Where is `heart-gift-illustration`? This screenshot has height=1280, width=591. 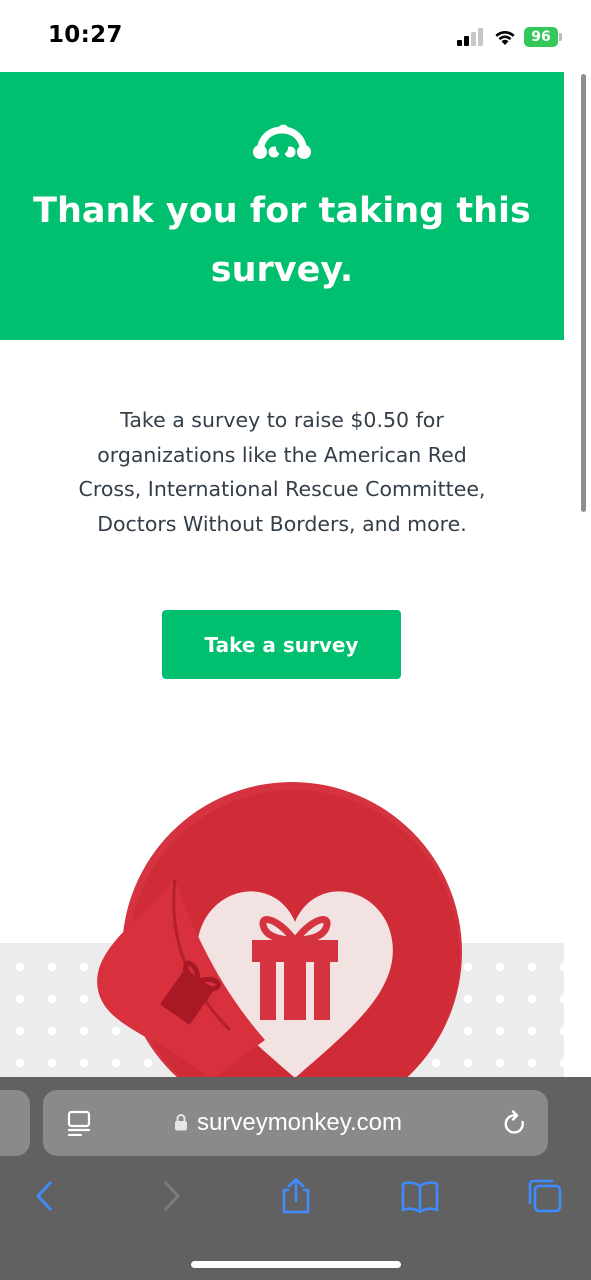
heart-gift-illustration is located at coordinates (279, 936).